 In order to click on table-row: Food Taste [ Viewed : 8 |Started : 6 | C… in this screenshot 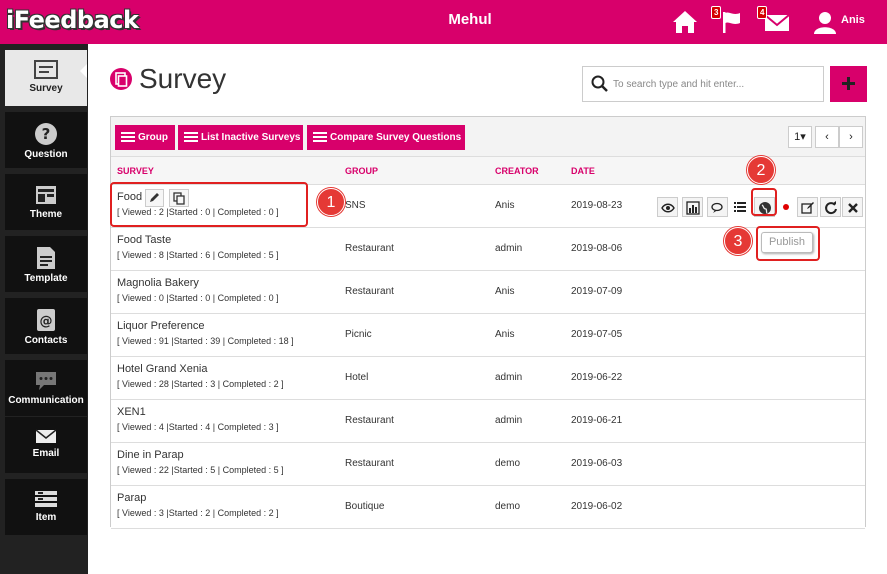, I will do `click(488, 249)`.